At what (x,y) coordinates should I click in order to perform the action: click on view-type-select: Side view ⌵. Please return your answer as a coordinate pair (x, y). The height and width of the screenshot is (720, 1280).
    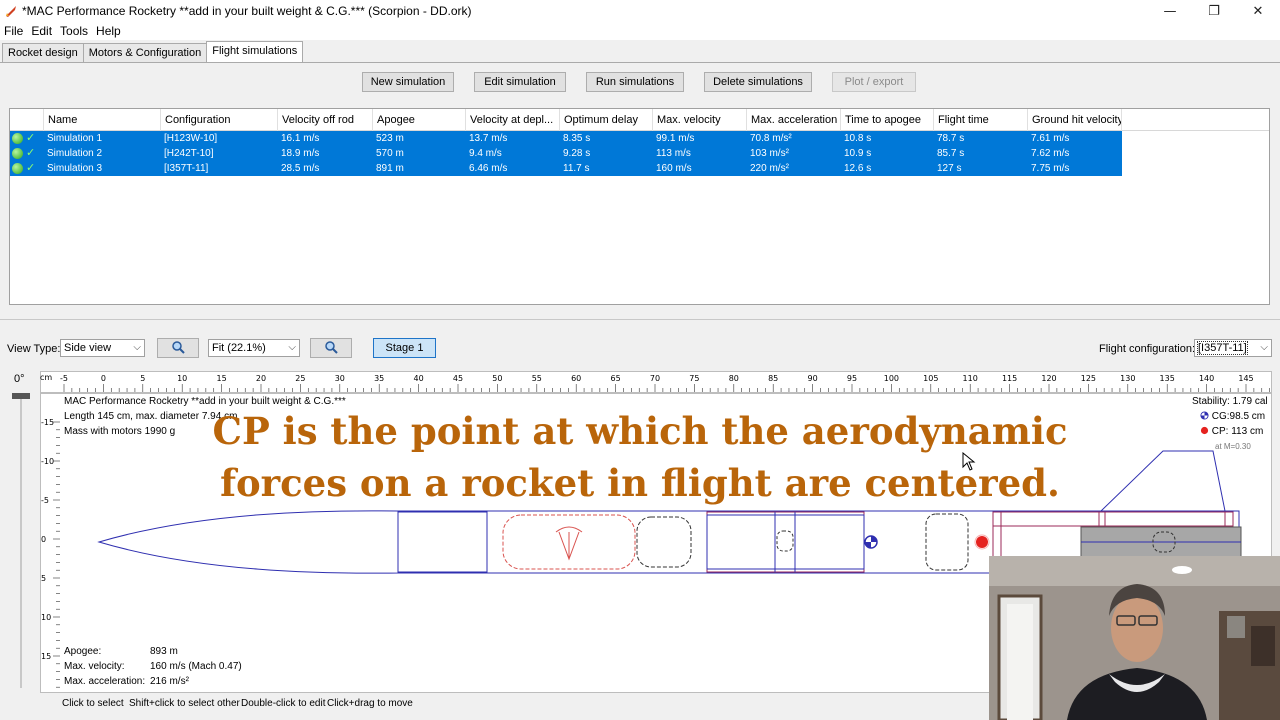
    Looking at the image, I should click on (102, 348).